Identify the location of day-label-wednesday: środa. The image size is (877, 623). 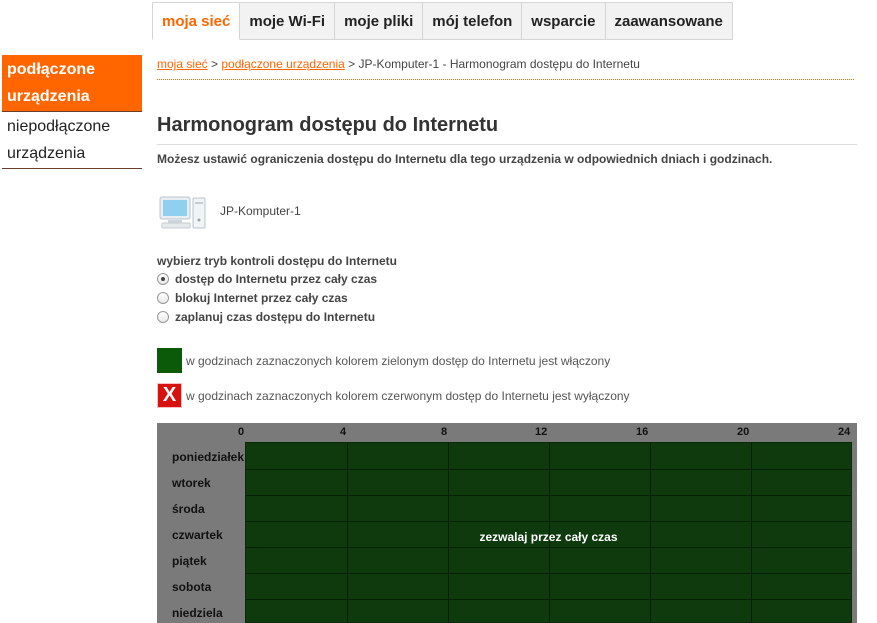
(188, 509).